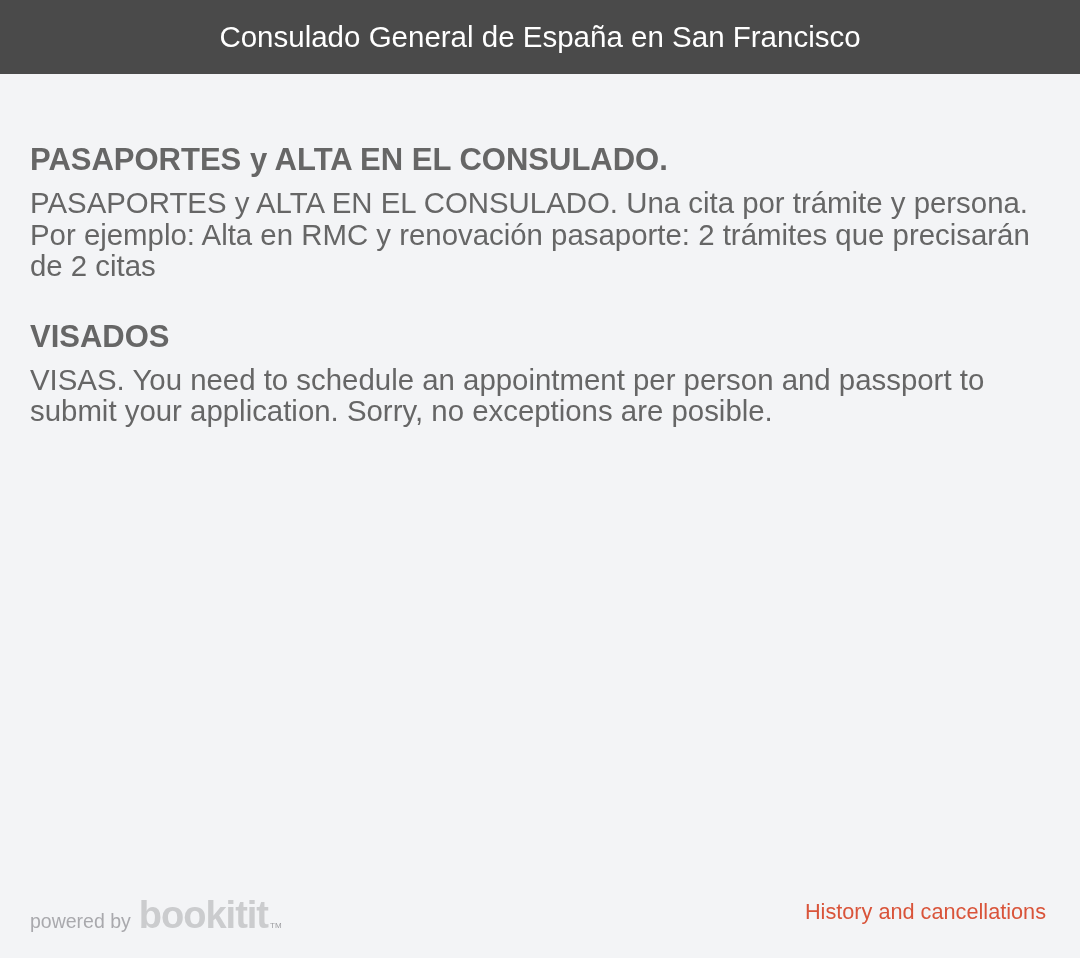 The image size is (1080, 958). What do you see at coordinates (925, 912) in the screenshot?
I see `history-cancellations-link: History and cancellations` at bounding box center [925, 912].